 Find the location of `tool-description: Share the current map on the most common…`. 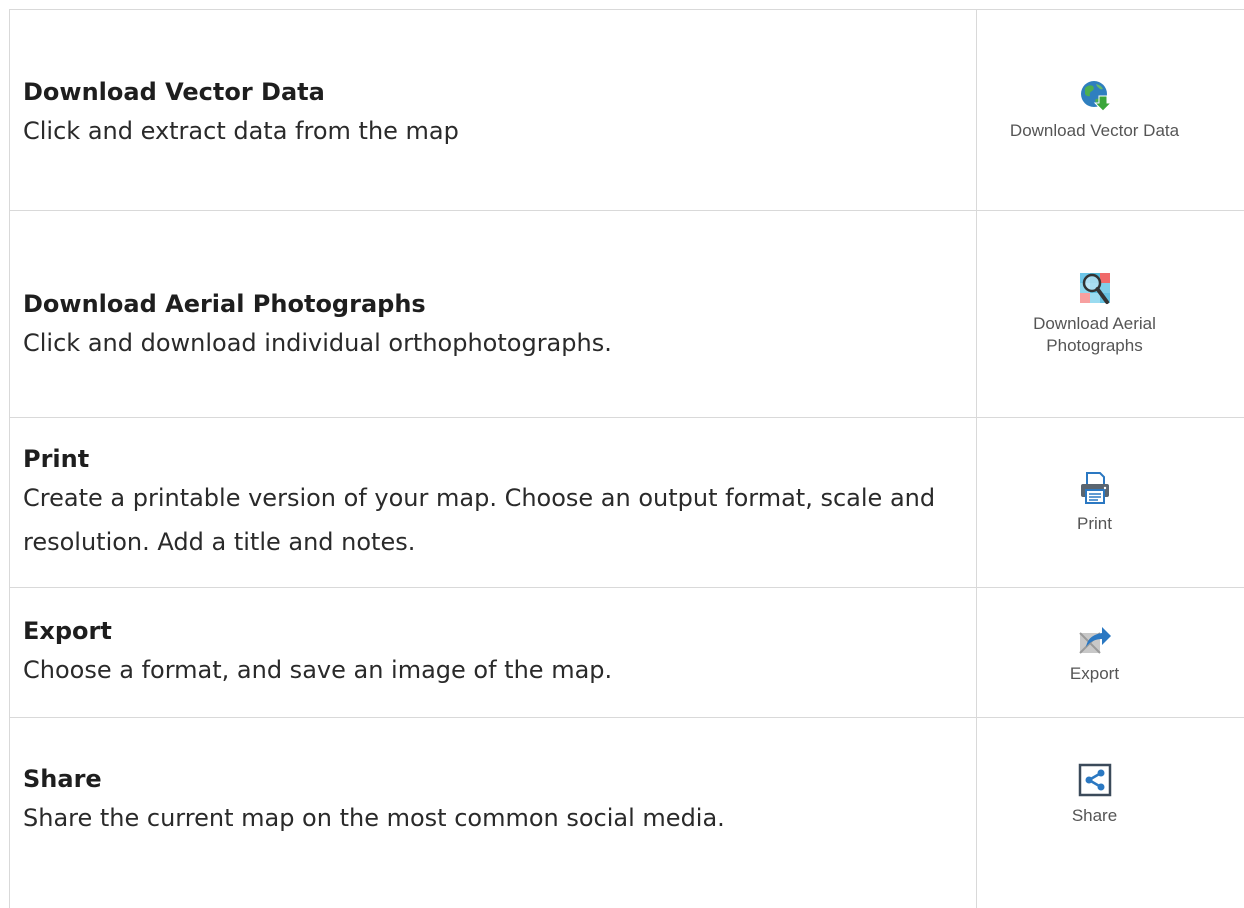

tool-description: Share the current map on the most common… is located at coordinates (374, 818).